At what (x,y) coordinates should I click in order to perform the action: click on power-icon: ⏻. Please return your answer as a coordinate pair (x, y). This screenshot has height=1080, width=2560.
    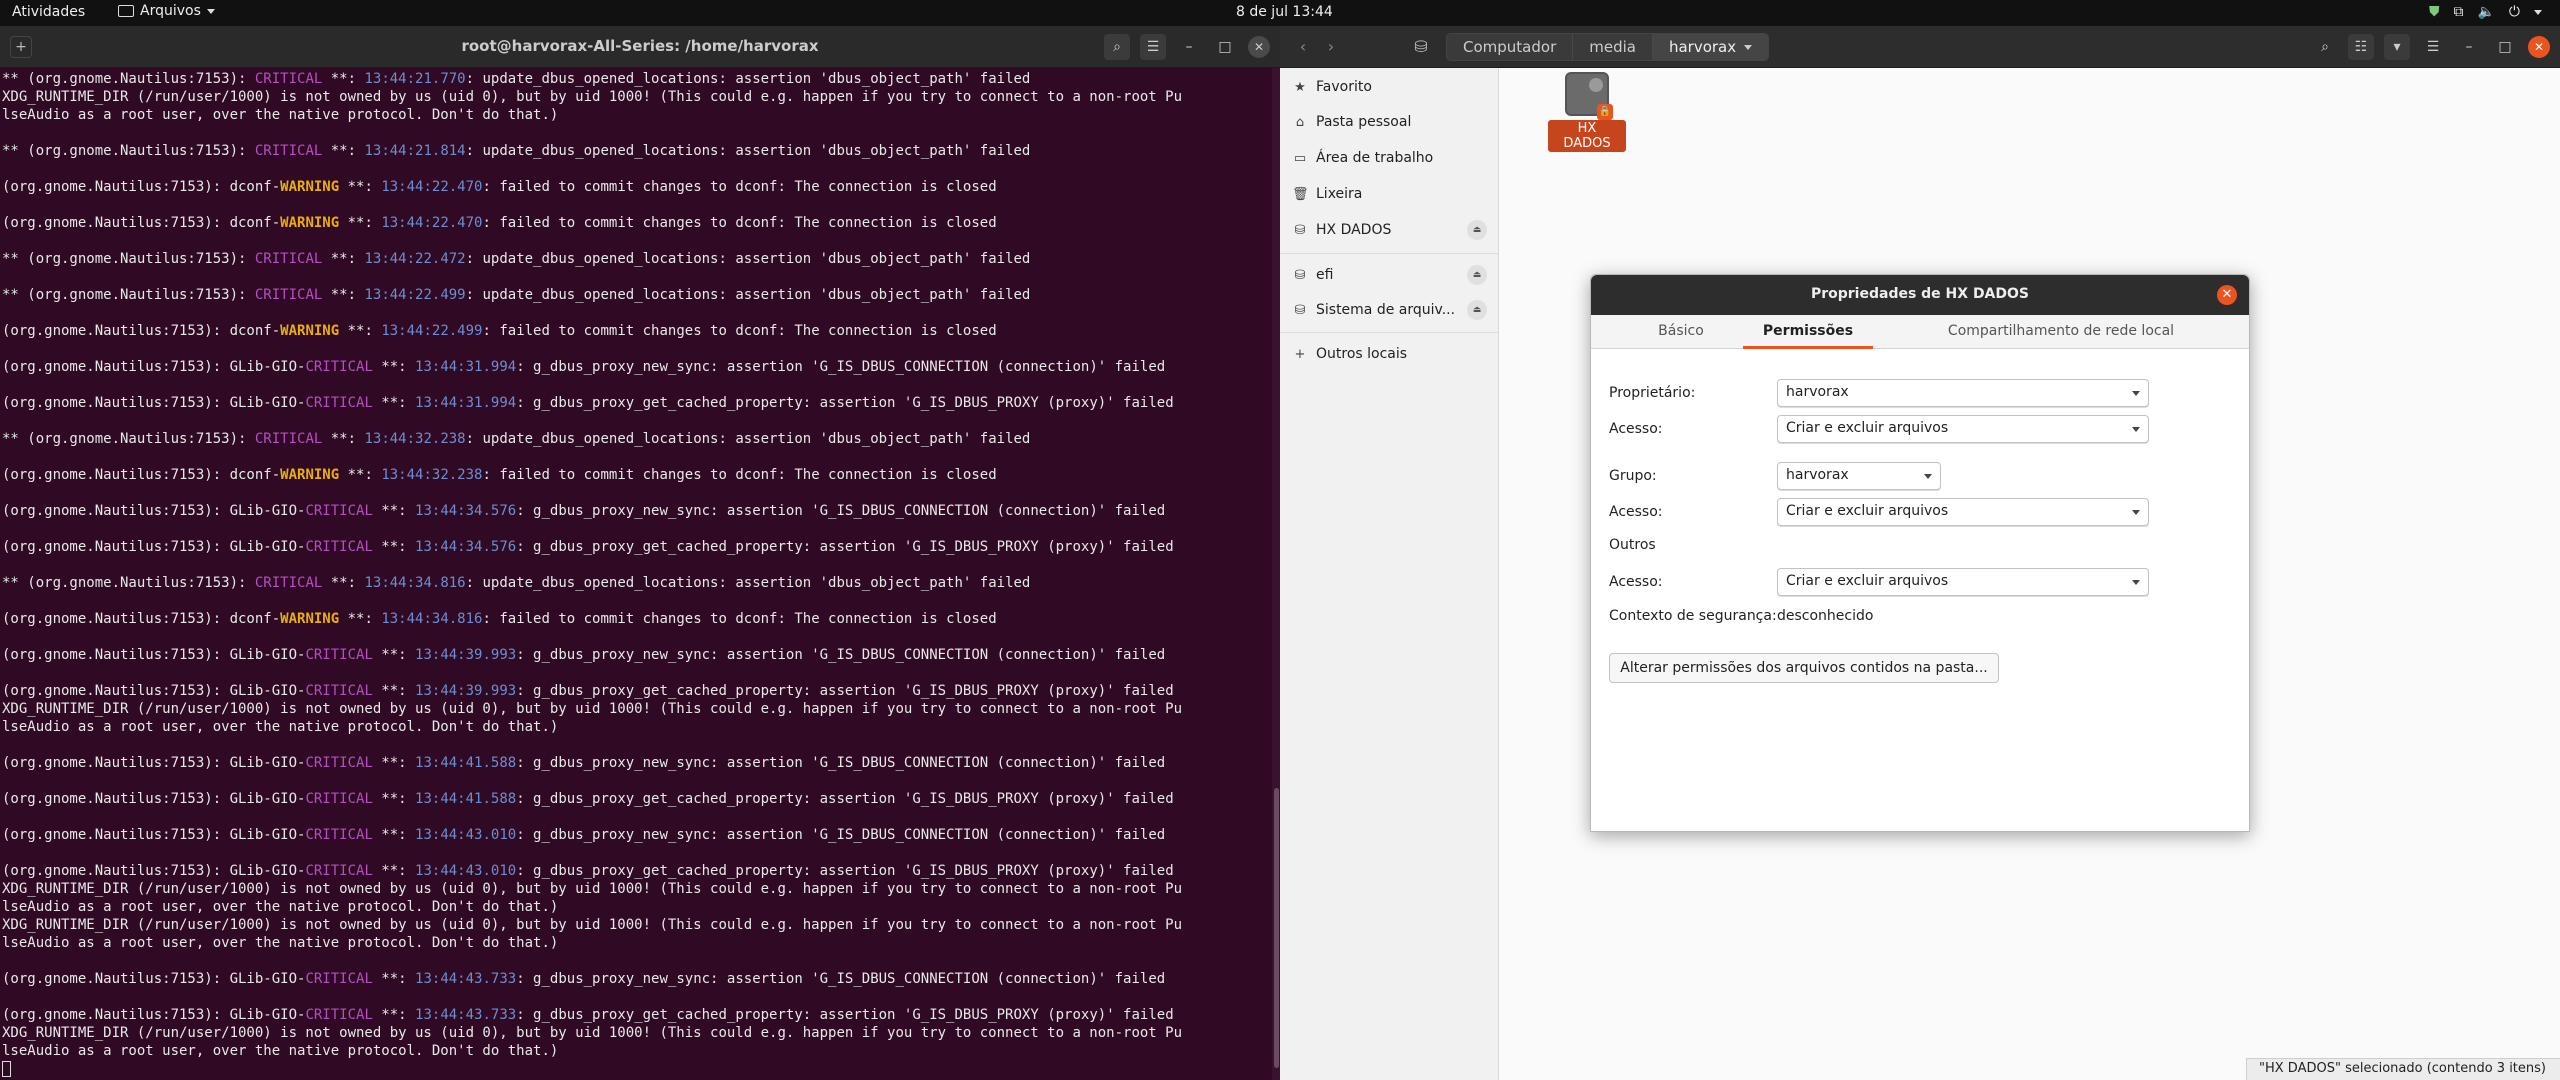
    Looking at the image, I should click on (2514, 12).